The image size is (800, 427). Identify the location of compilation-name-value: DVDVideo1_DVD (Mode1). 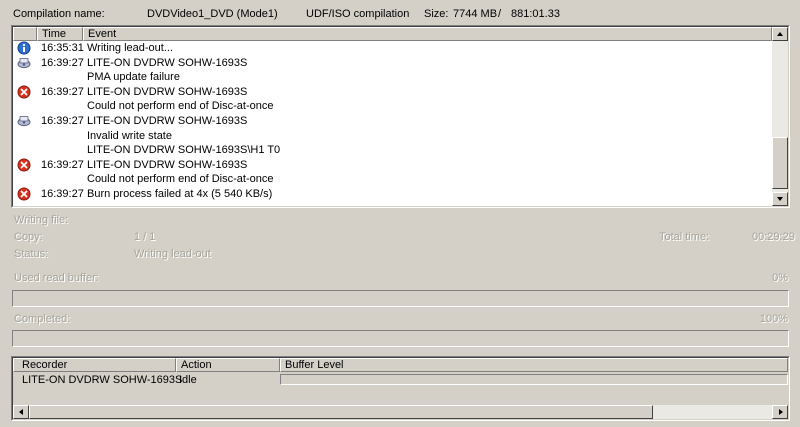
(212, 14).